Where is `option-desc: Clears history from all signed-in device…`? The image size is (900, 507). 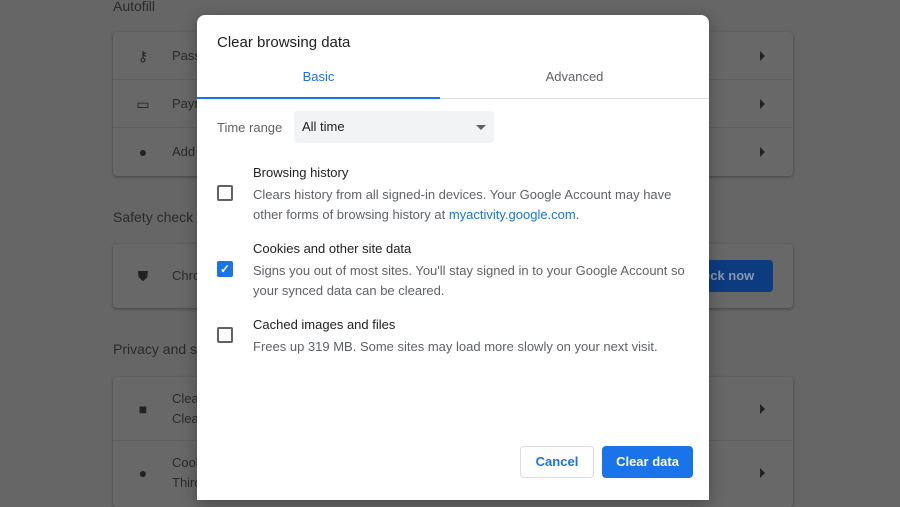 option-desc: Clears history from all signed-in device… is located at coordinates (475, 205).